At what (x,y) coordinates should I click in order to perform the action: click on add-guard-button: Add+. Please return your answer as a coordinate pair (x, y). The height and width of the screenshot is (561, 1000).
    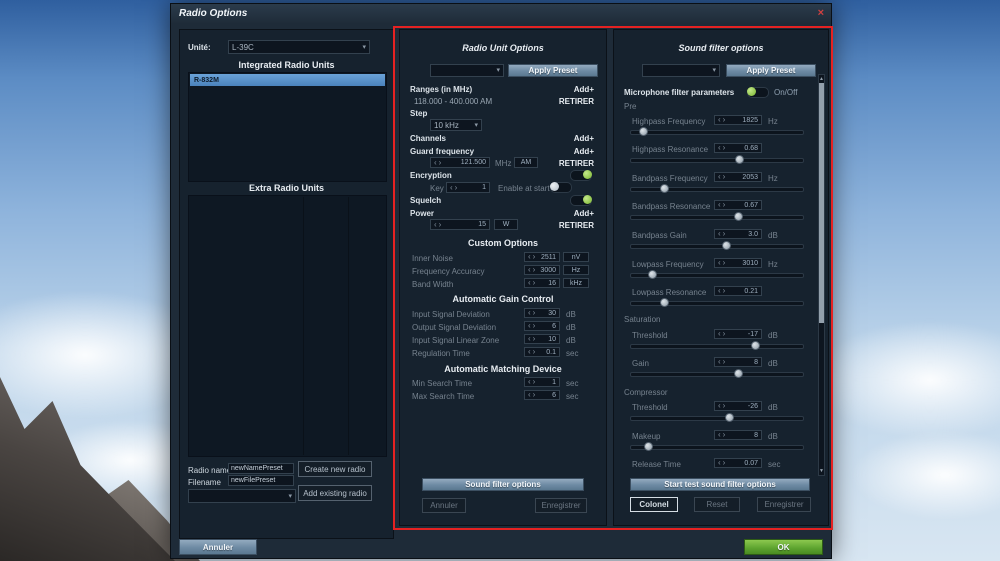
    Looking at the image, I should click on (584, 151).